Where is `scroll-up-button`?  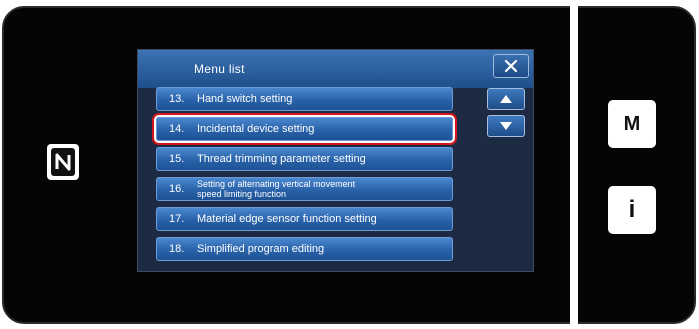 scroll-up-button is located at coordinates (506, 99).